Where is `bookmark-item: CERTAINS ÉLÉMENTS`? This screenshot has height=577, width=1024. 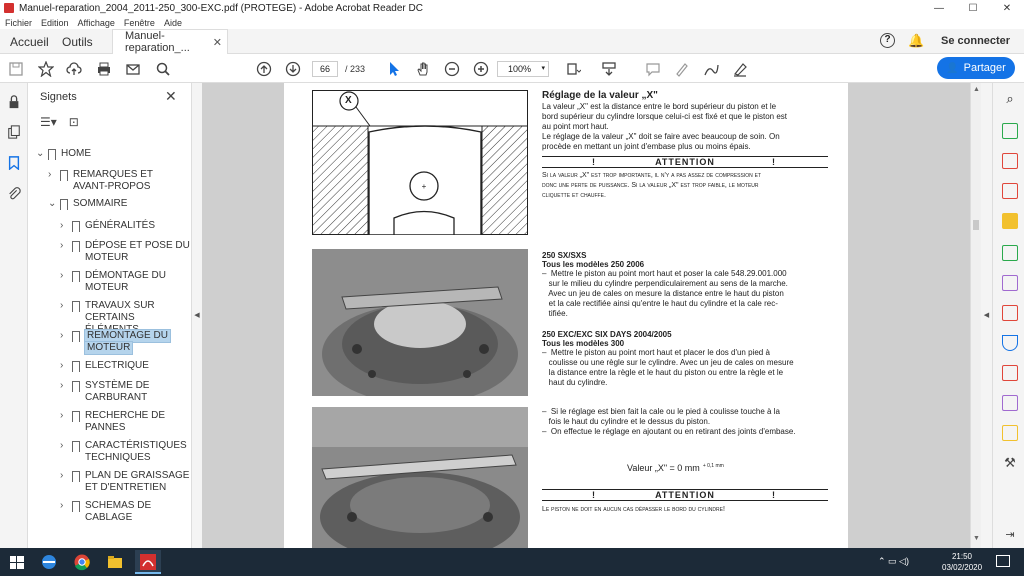 bookmark-item: CERTAINS ÉLÉMENTS is located at coordinates (125, 323).